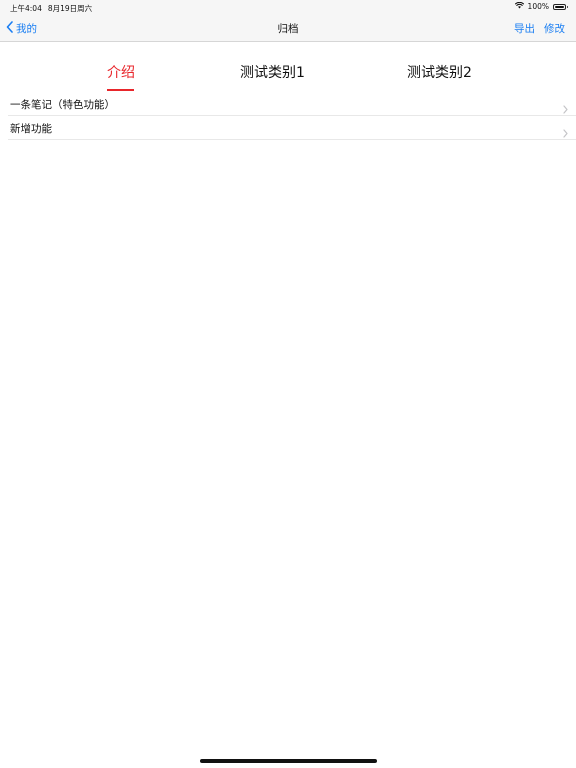 The image size is (576, 768). I want to click on page-title: 归档, so click(288, 29).